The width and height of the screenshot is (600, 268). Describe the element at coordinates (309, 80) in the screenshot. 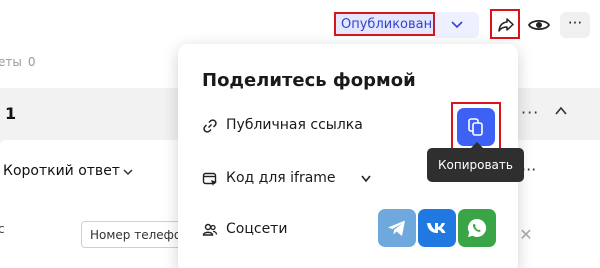

I see `popup-title: Поделитесь формой` at that location.